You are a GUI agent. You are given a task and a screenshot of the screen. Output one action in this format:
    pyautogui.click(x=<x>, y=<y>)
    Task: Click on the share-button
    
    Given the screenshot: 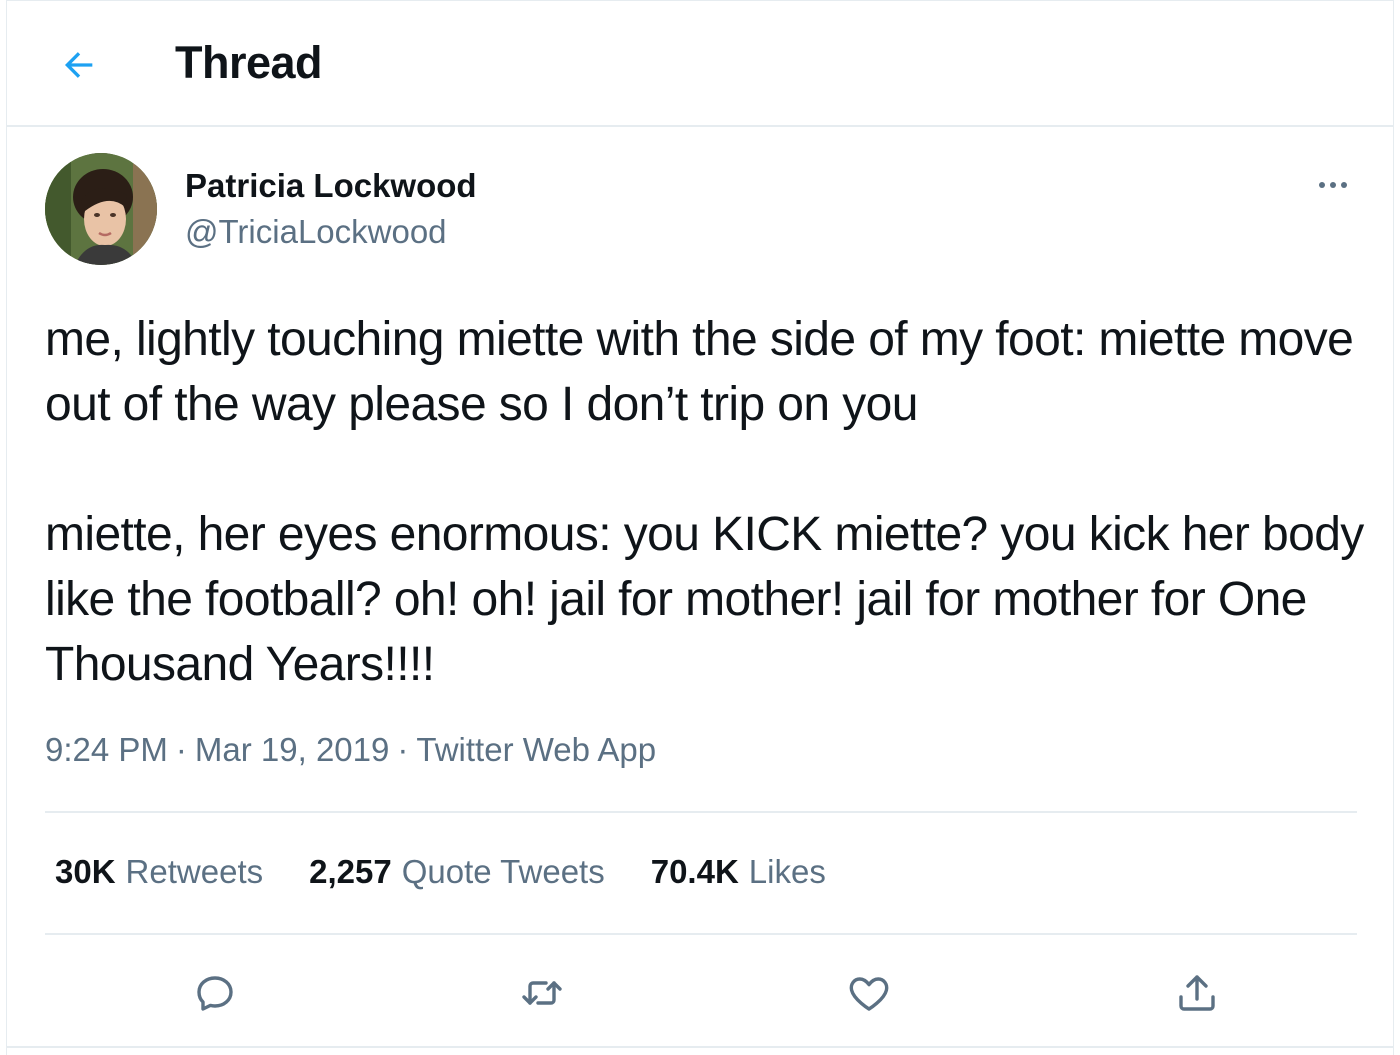 What is the action you would take?
    pyautogui.click(x=1197, y=993)
    